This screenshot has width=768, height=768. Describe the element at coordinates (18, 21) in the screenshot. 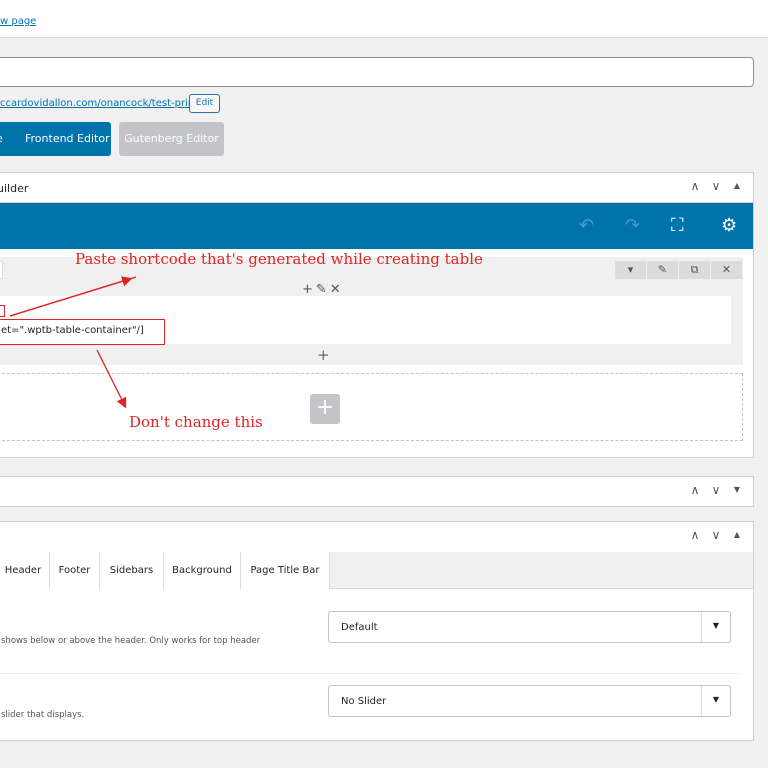

I see `view-page-link: w page` at that location.